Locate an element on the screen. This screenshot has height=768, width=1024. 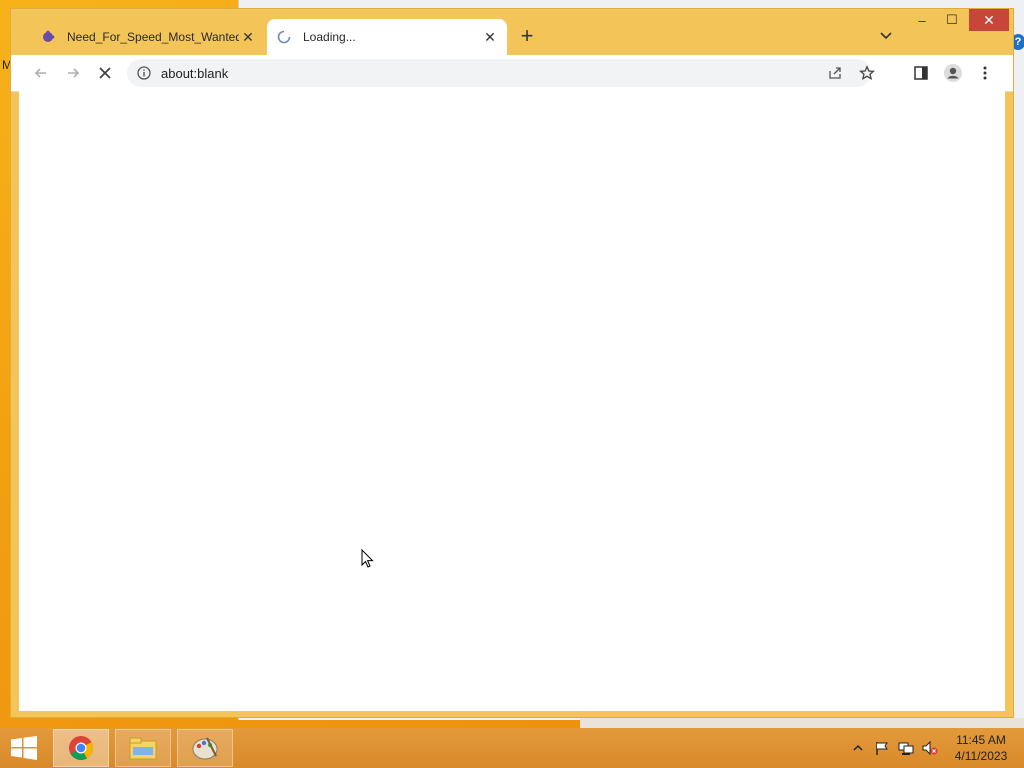
bookmark-star-icon is located at coordinates (867, 73).